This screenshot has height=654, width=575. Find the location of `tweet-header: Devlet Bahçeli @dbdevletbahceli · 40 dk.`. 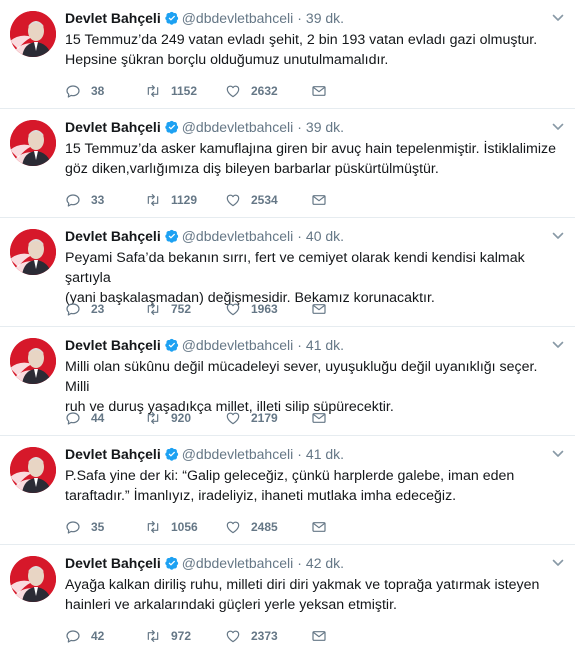

tweet-header: Devlet Bahçeli @dbdevletbahceli · 40 dk. is located at coordinates (315, 236).